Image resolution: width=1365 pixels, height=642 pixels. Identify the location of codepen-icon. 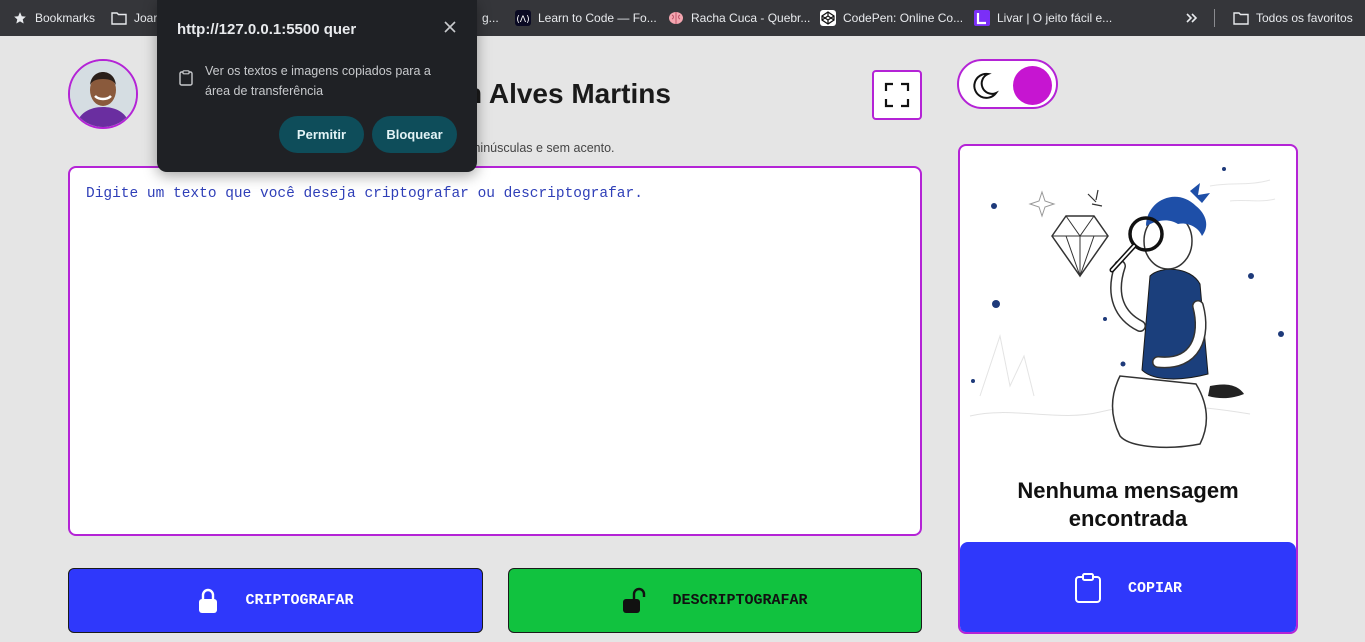
(828, 18).